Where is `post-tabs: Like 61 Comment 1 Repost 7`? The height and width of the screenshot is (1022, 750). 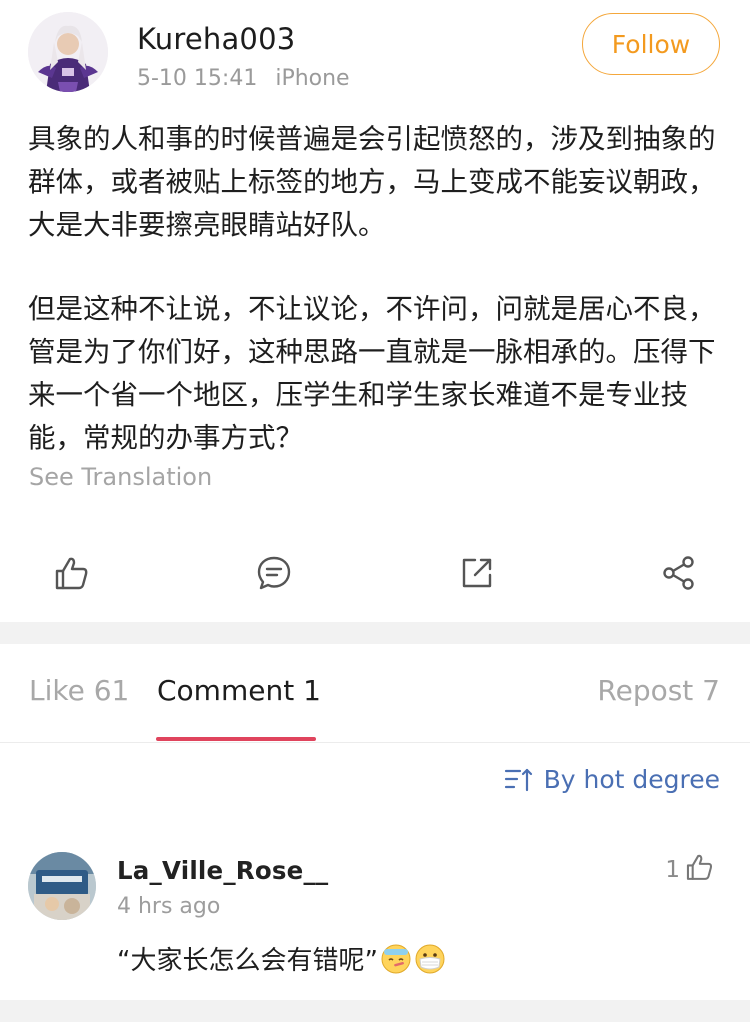
post-tabs: Like 61 Comment 1 Repost 7 is located at coordinates (375, 693).